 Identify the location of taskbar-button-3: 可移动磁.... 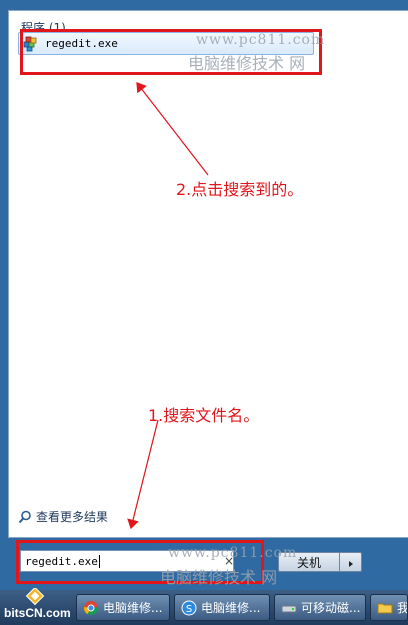
(320, 607).